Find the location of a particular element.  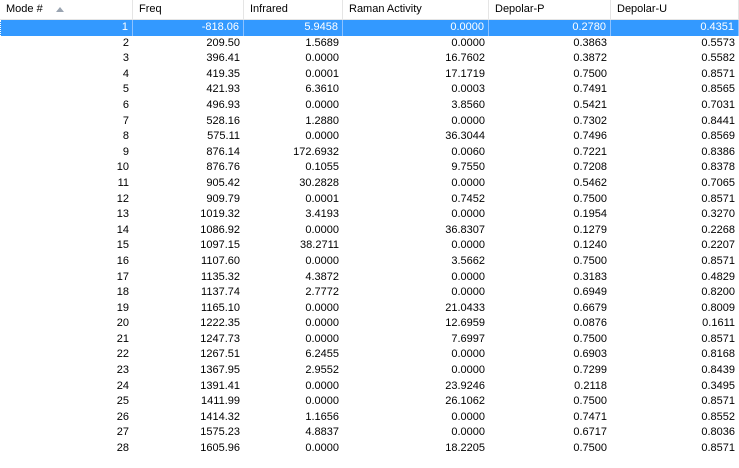

depolar-u-cell: 0.2207 is located at coordinates (718, 245).